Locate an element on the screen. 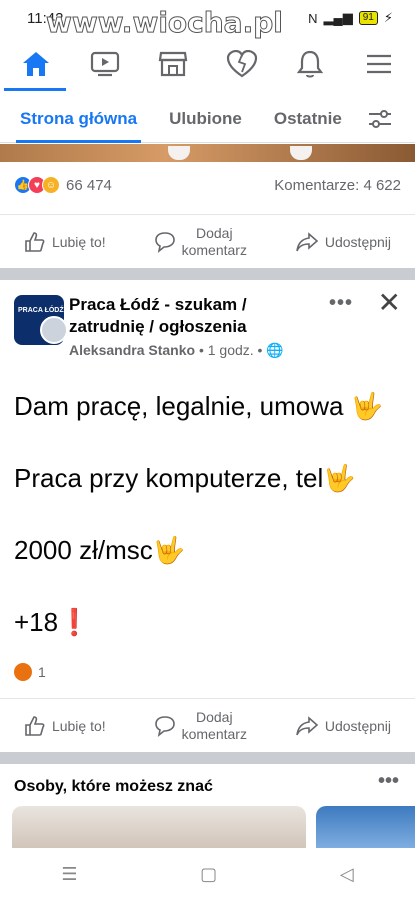 Image resolution: width=415 pixels, height=900 pixels. group-name-line2: zatrudnię / ogłoszenia is located at coordinates (158, 326).